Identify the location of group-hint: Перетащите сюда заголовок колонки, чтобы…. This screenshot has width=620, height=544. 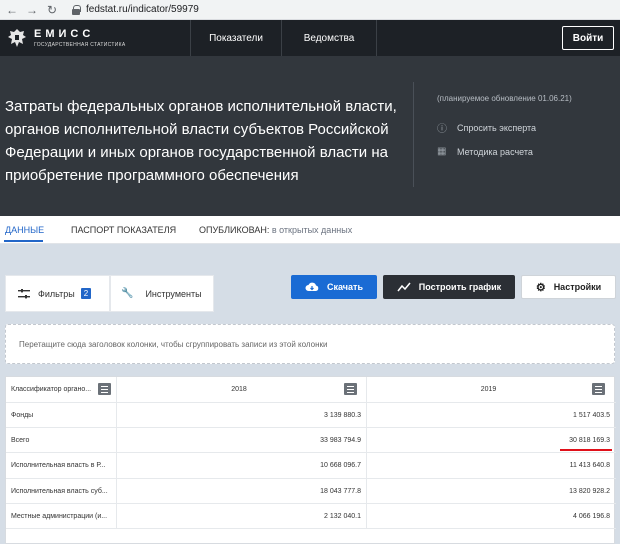
(173, 344).